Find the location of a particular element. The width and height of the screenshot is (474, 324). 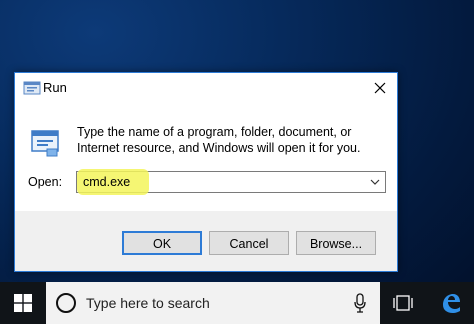

run-program-icon is located at coordinates (45, 143).